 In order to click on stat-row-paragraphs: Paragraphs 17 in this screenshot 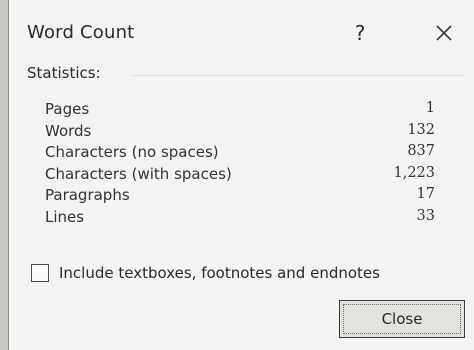, I will do `click(240, 197)`.